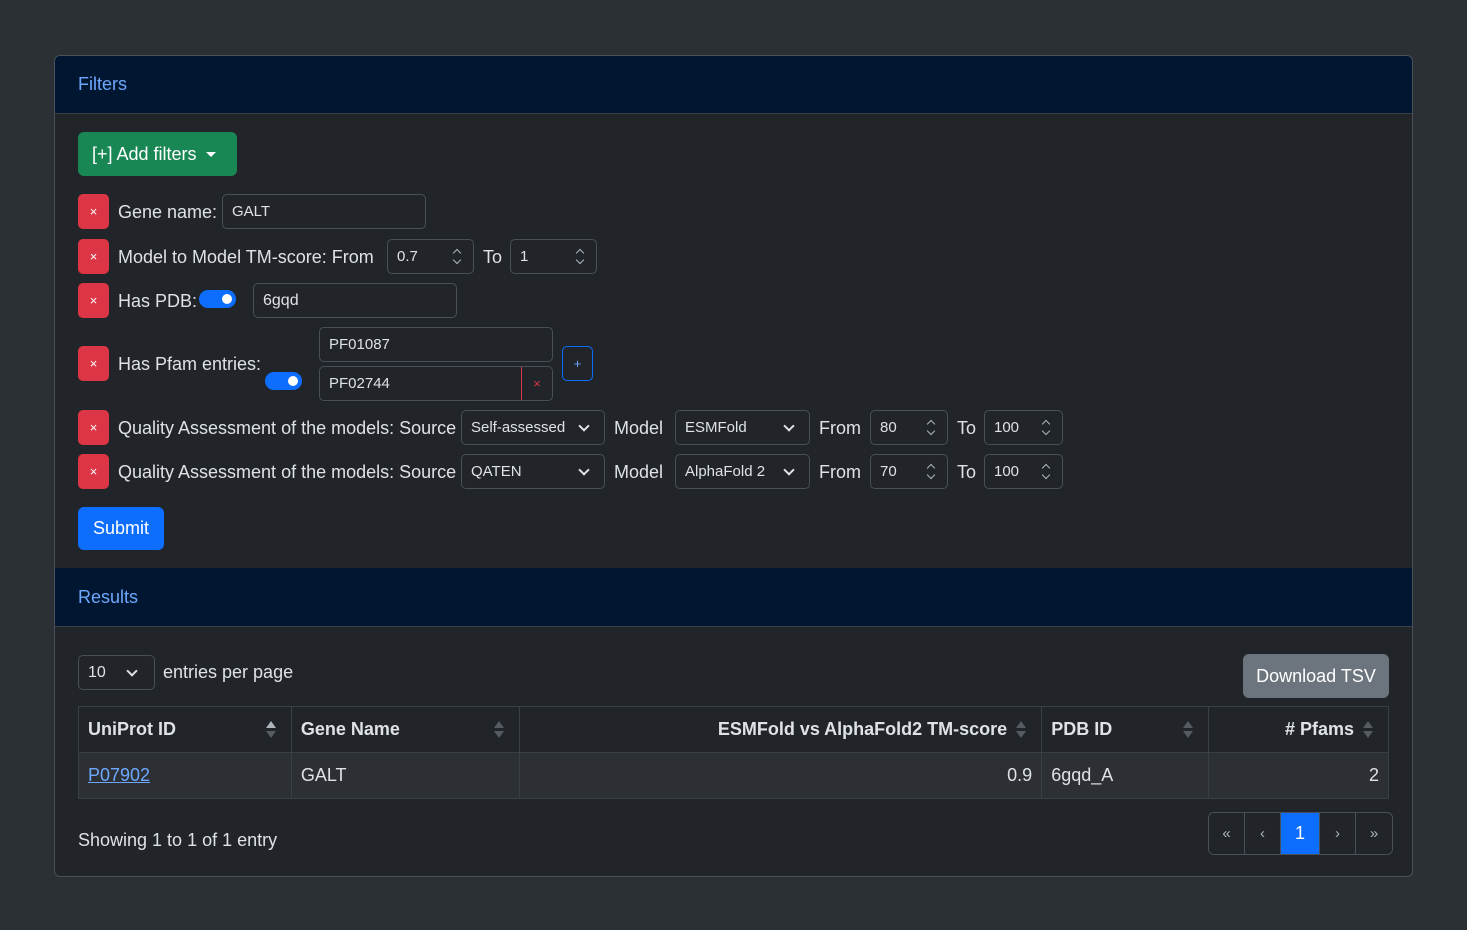 The width and height of the screenshot is (1467, 930). Describe the element at coordinates (283, 381) in the screenshot. I see `has-pfam-toggle` at that location.